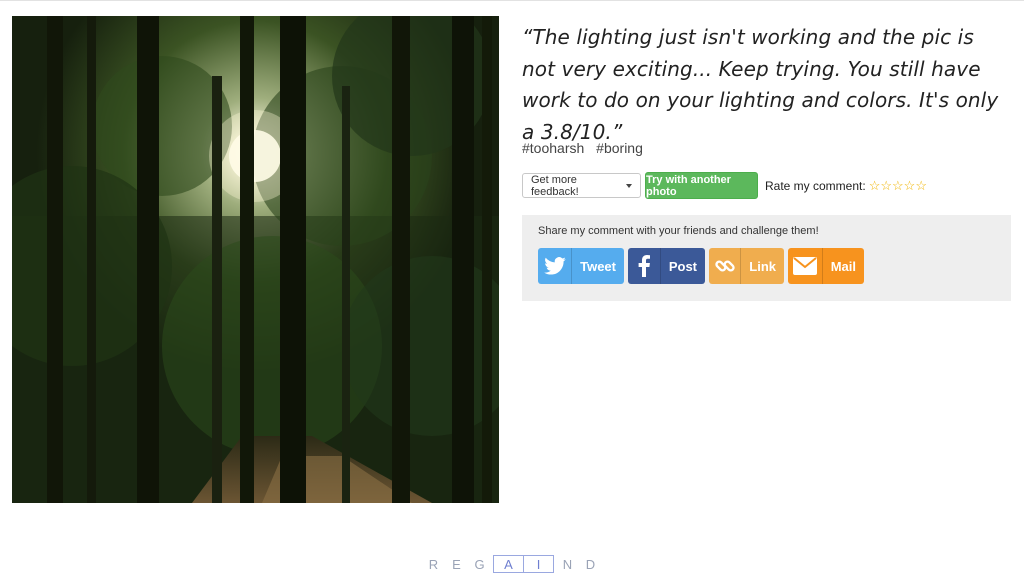 Image resolution: width=1024 pixels, height=577 pixels. I want to click on brand-letter: E, so click(456, 564).